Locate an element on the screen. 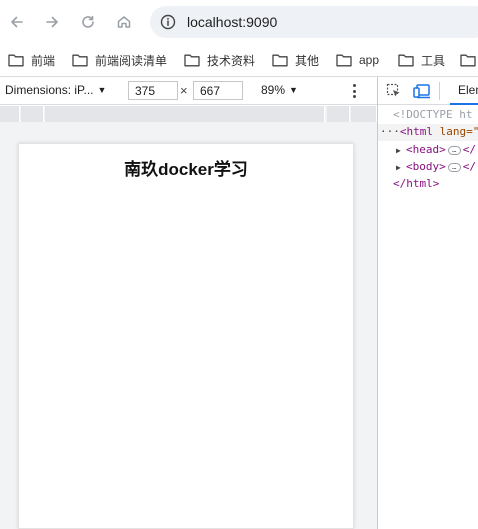 The width and height of the screenshot is (478, 529). bookmark-label: 工具 is located at coordinates (433, 60).